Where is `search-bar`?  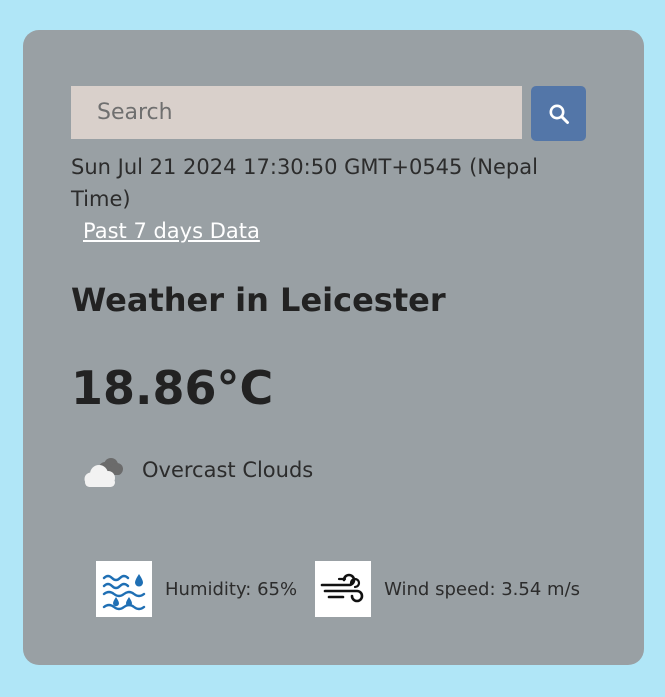 search-bar is located at coordinates (331, 114).